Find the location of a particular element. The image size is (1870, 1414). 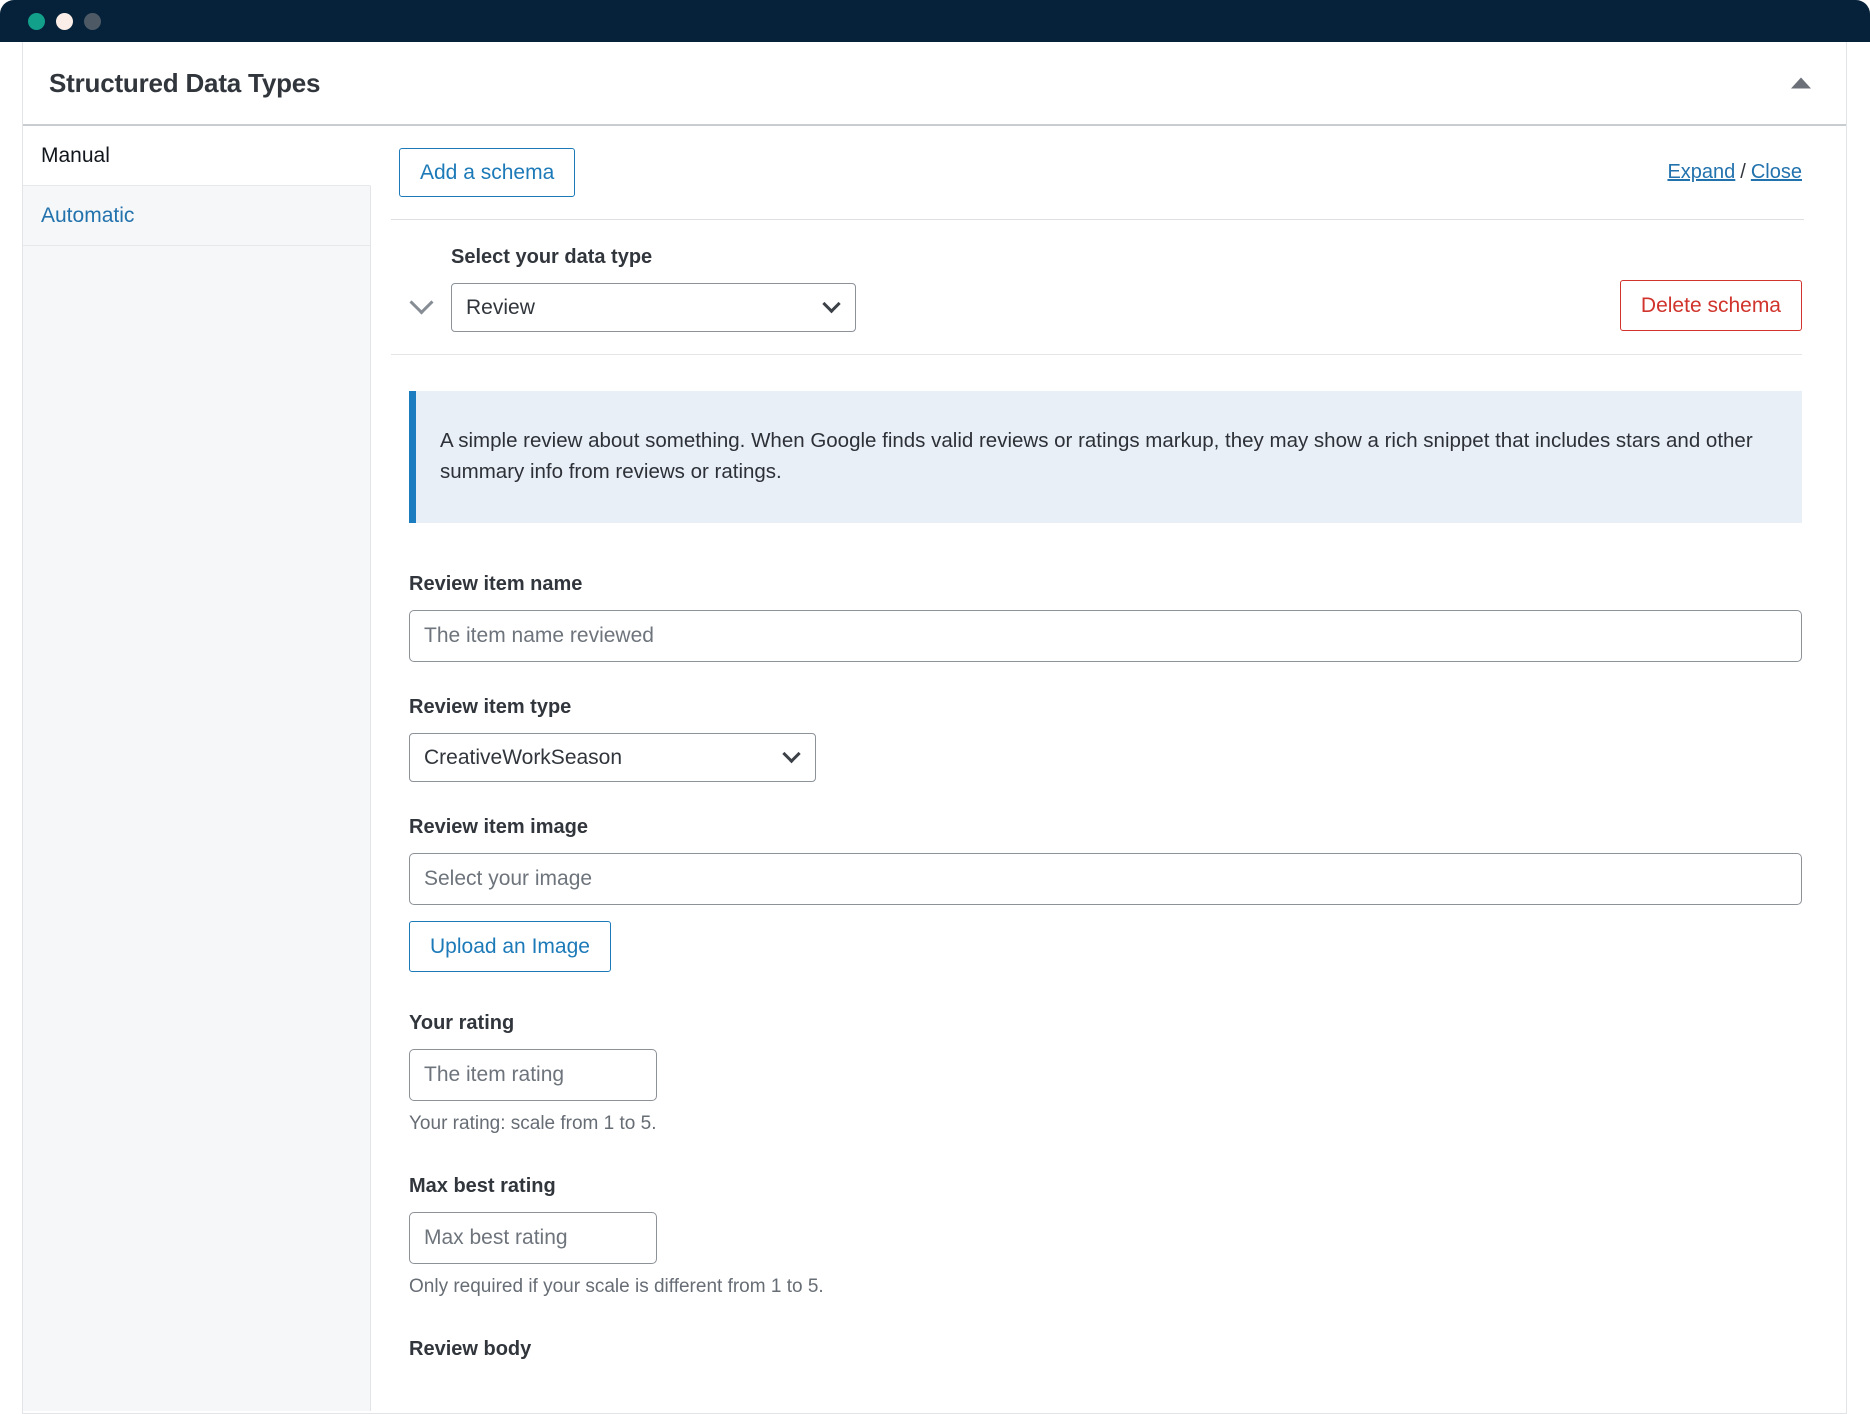

field-review-body: Review body is located at coordinates (1105, 1349).